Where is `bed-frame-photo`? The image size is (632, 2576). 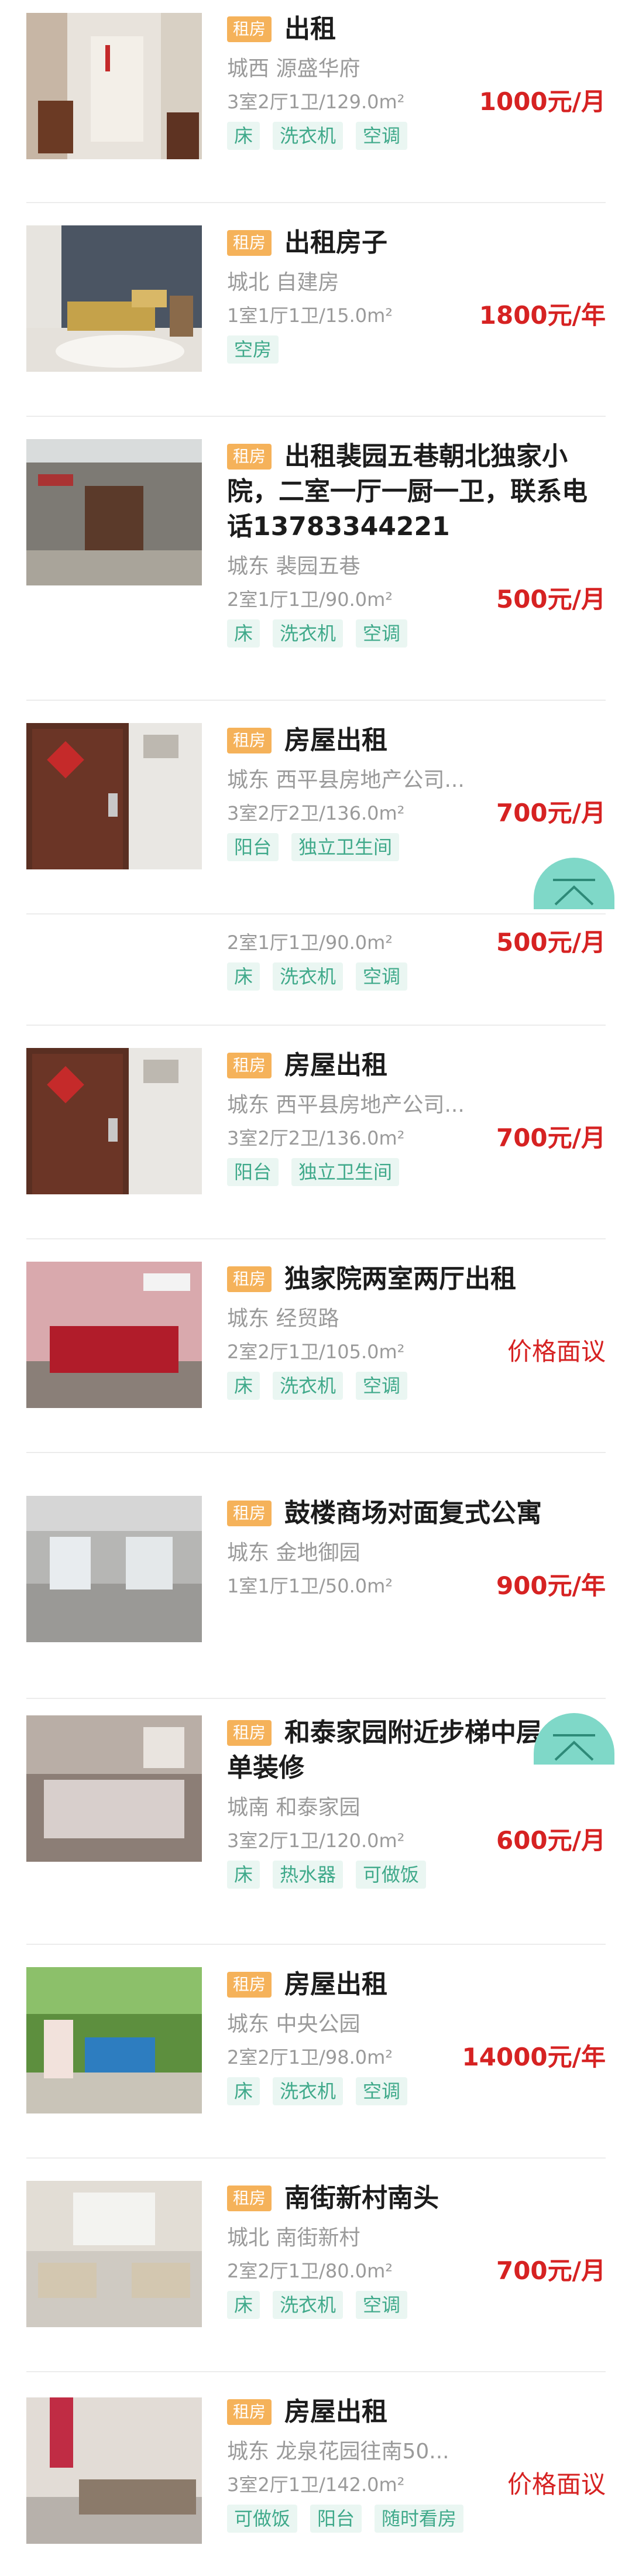 bed-frame-photo is located at coordinates (114, 2470).